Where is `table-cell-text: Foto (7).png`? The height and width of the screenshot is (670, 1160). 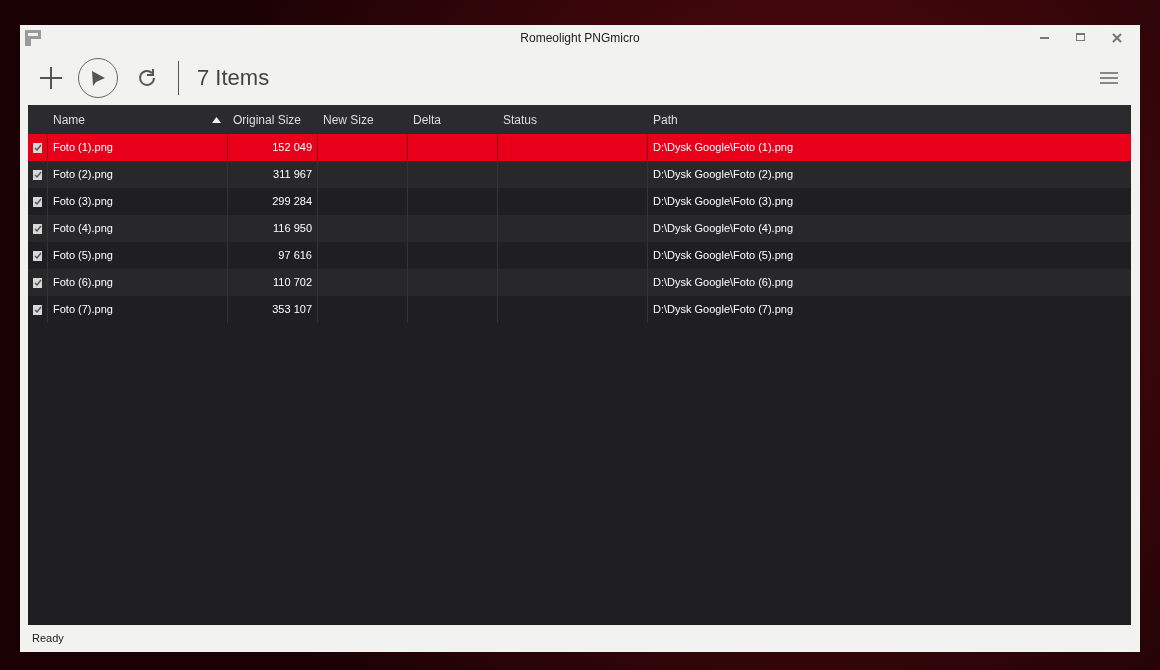
table-cell-text: Foto (7).png is located at coordinates (83, 310).